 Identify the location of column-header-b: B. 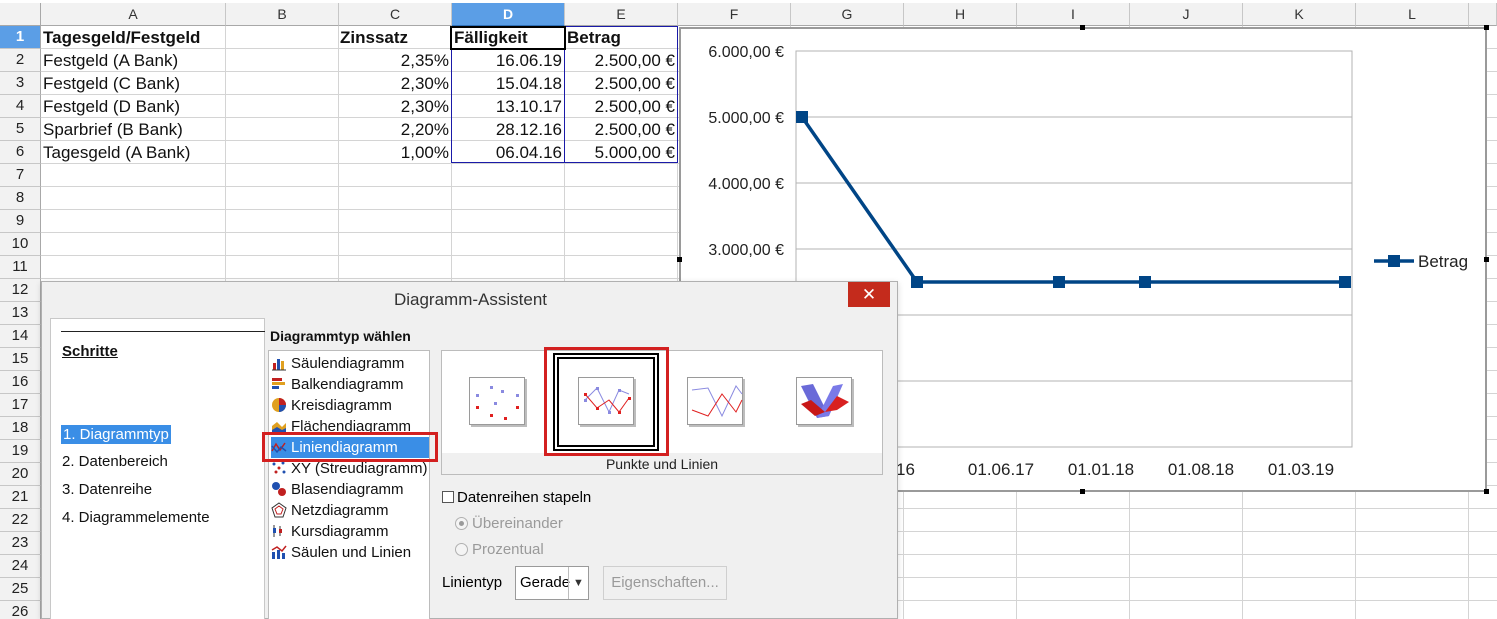
(282, 14).